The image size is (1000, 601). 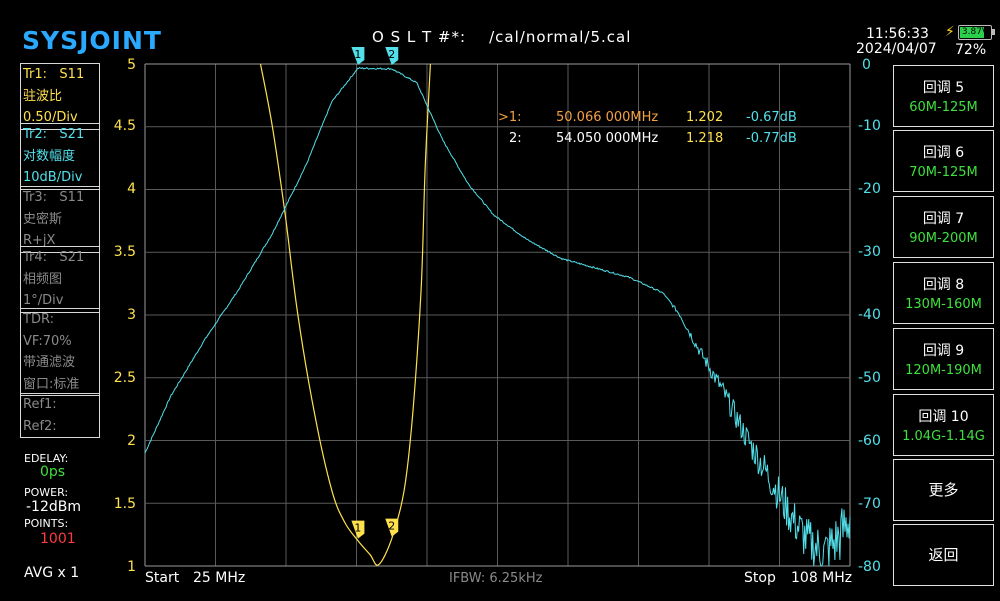 I want to click on recall-5-title: 回调 5, so click(x=943, y=88).